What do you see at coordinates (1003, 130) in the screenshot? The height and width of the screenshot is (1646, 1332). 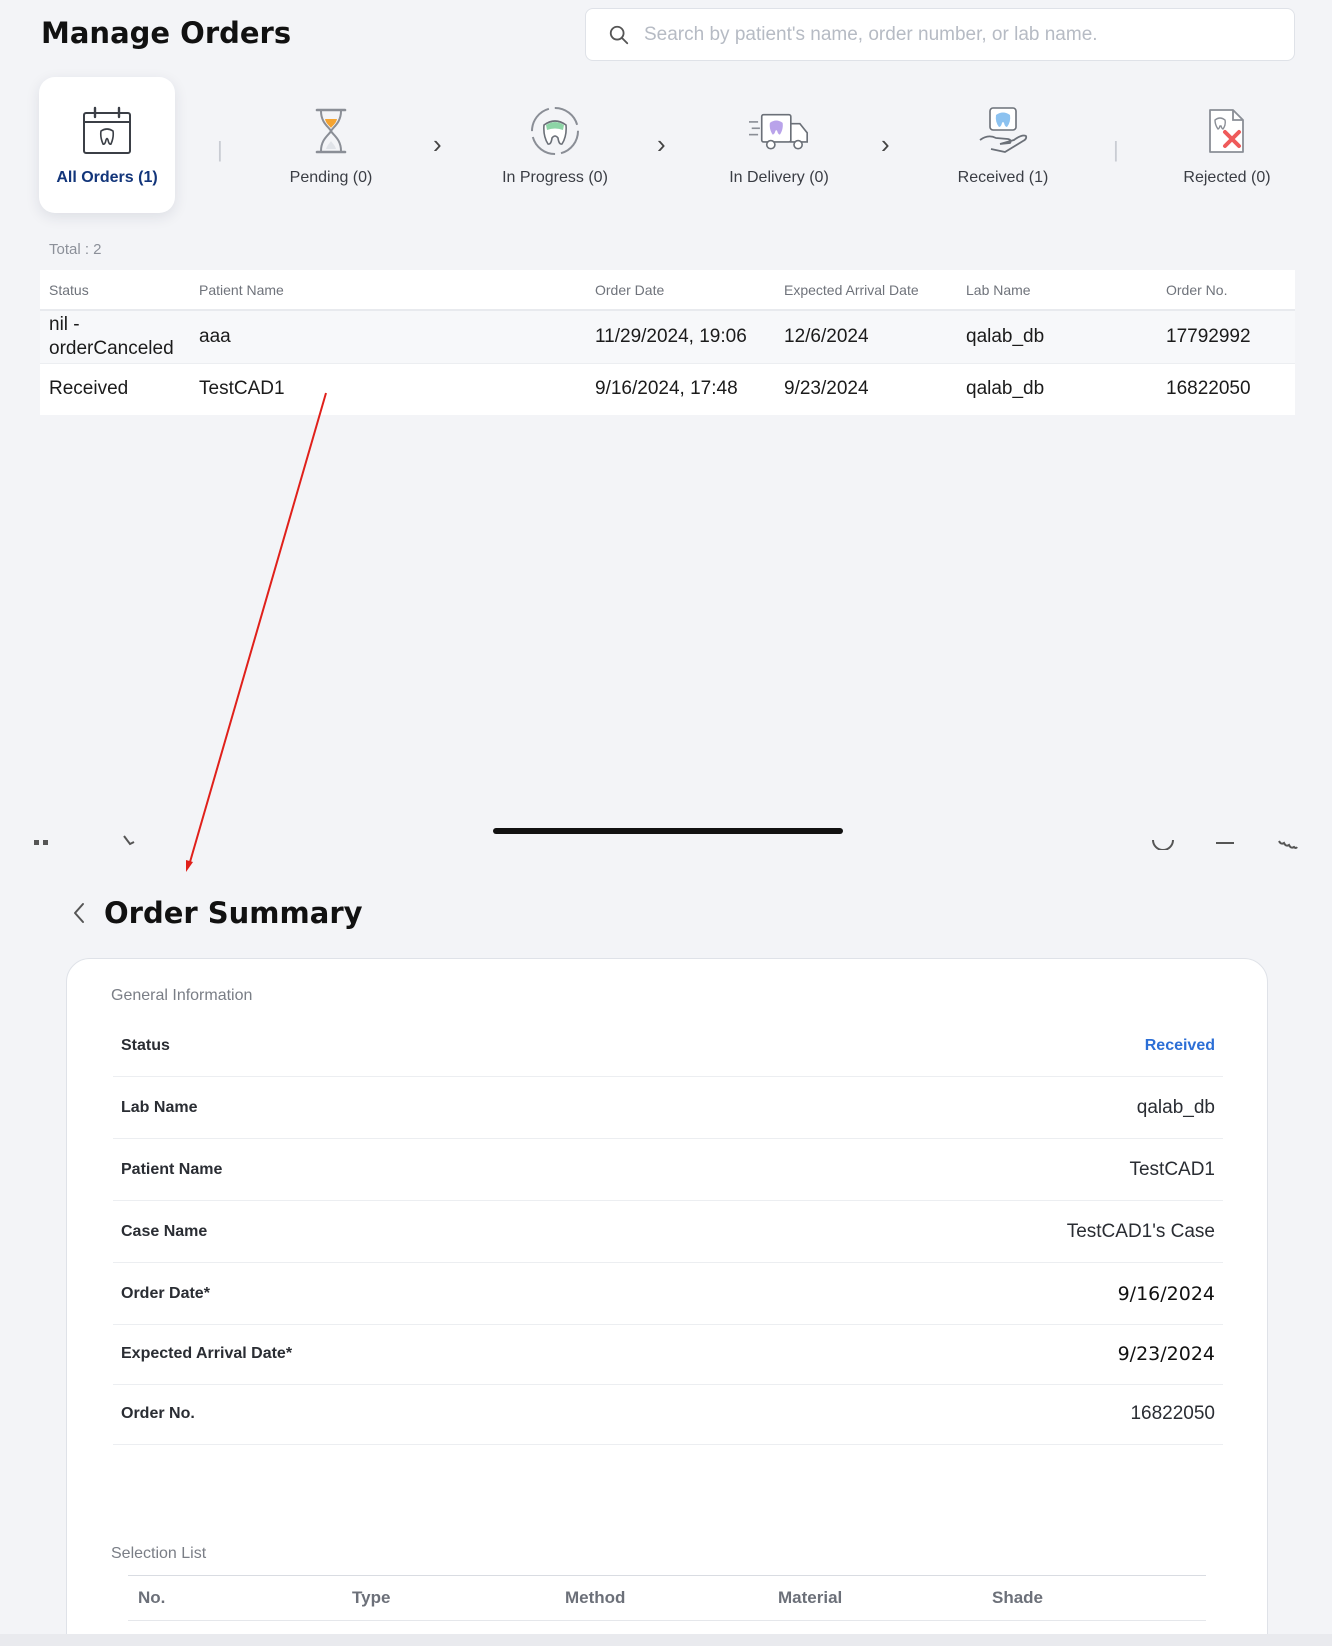 I see `hand-tooth-icon` at bounding box center [1003, 130].